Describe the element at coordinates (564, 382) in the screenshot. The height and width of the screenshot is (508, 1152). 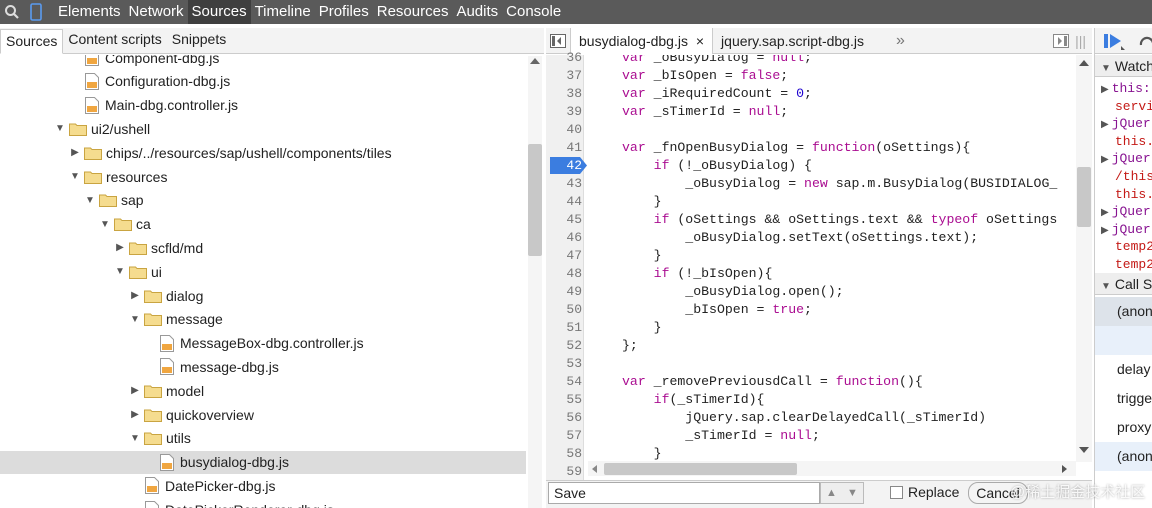
I see `line-number: 54` at that location.